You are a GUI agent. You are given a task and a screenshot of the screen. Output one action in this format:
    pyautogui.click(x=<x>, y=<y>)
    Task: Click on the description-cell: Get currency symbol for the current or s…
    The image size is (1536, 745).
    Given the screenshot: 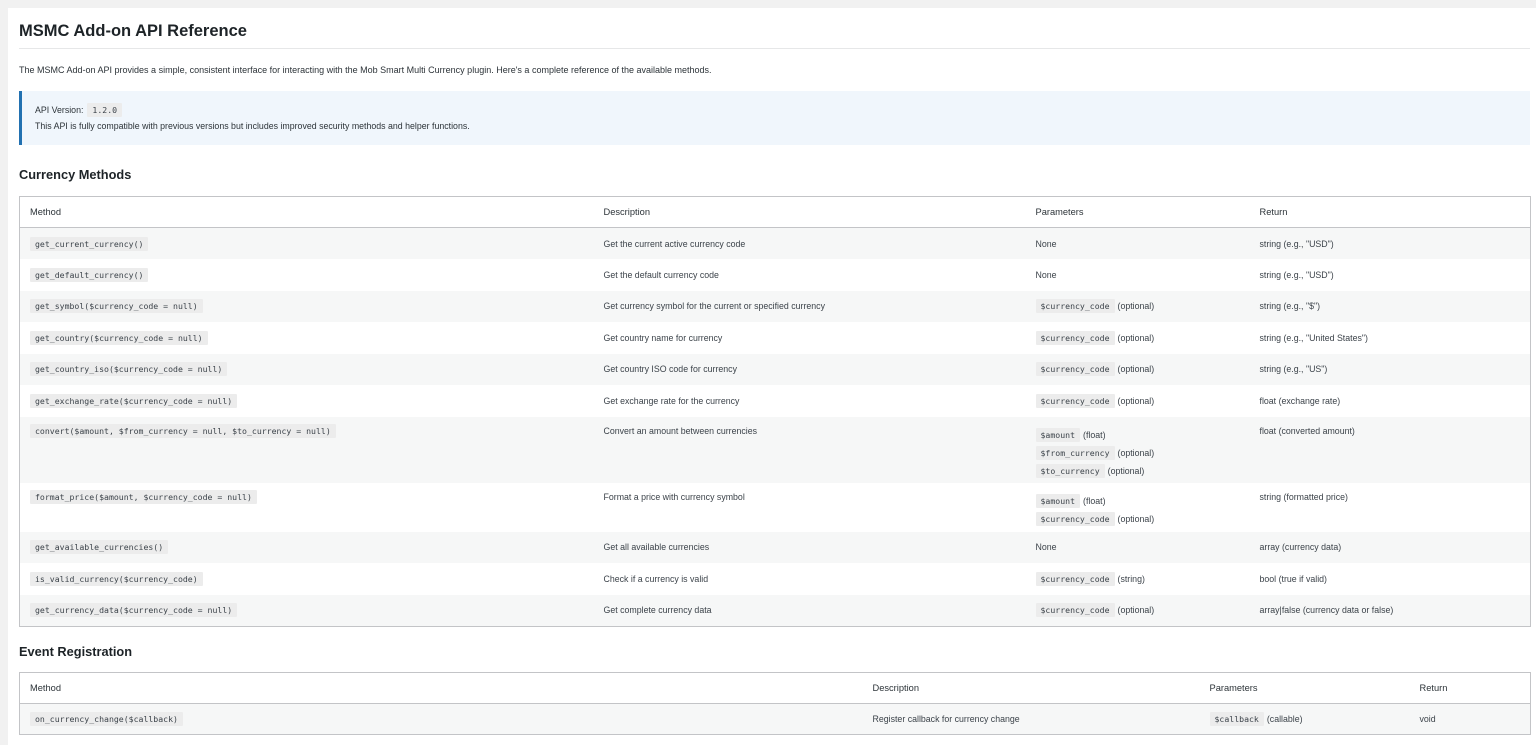 What is the action you would take?
    pyautogui.click(x=809, y=306)
    